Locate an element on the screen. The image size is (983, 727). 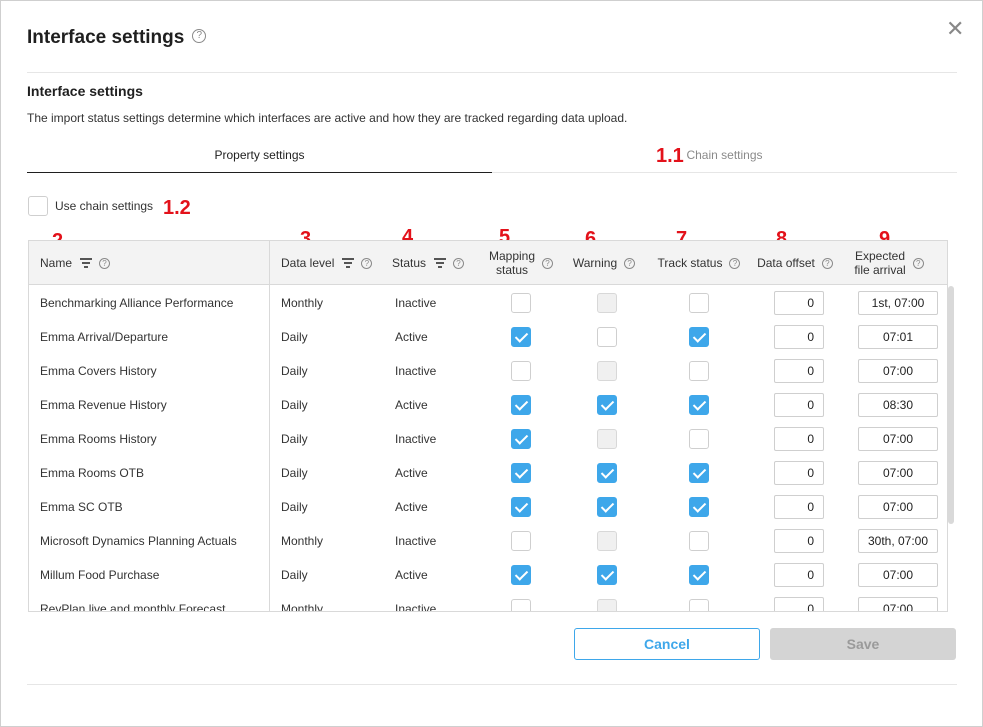
dialog-title: Interface settings? is located at coordinates (117, 38).